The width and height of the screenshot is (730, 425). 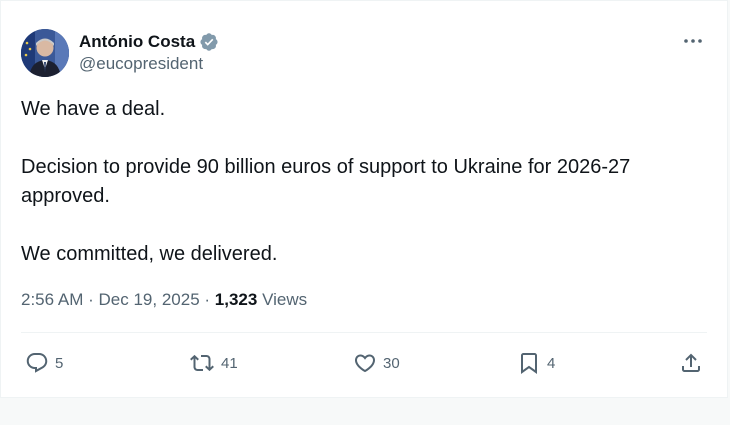 What do you see at coordinates (693, 41) in the screenshot?
I see `more-options-icon` at bounding box center [693, 41].